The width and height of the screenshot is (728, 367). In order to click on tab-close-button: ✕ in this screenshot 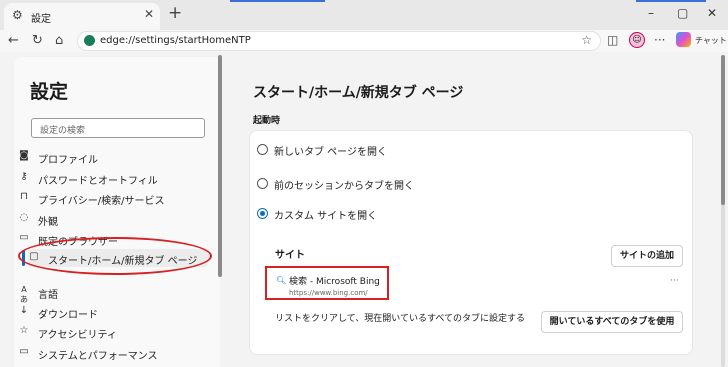, I will do `click(149, 14)`.